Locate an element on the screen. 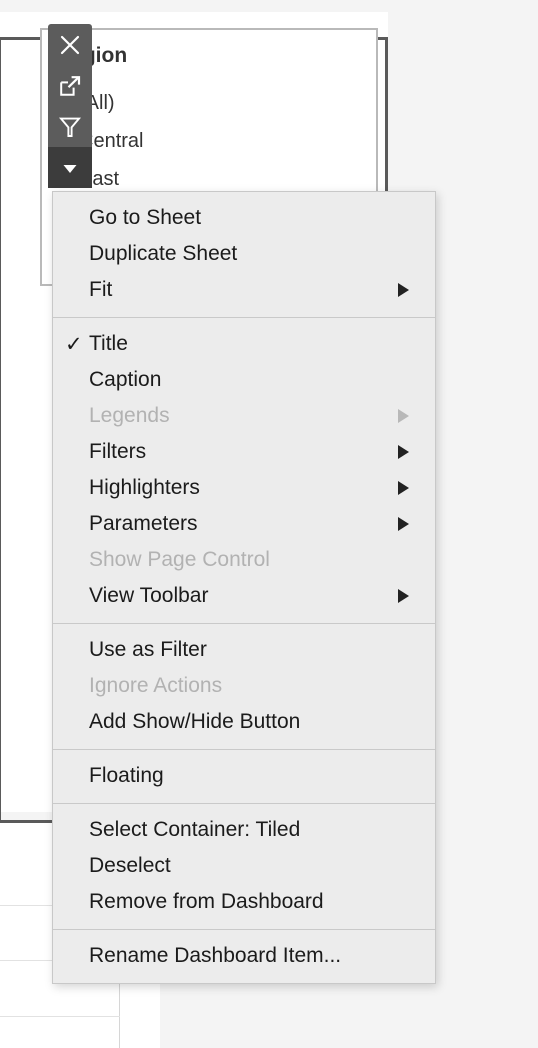  grid-line is located at coordinates (60, 1016).